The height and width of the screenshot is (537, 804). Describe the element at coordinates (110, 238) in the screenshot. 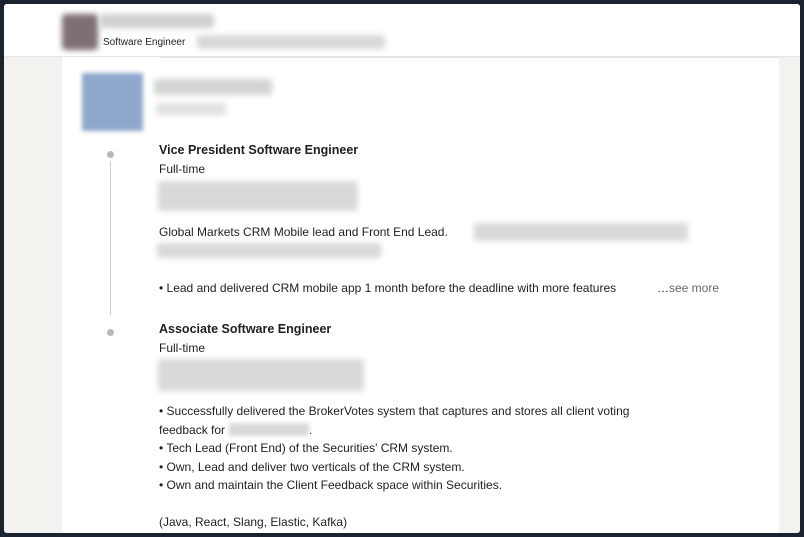

I see `timeline-connector` at that location.